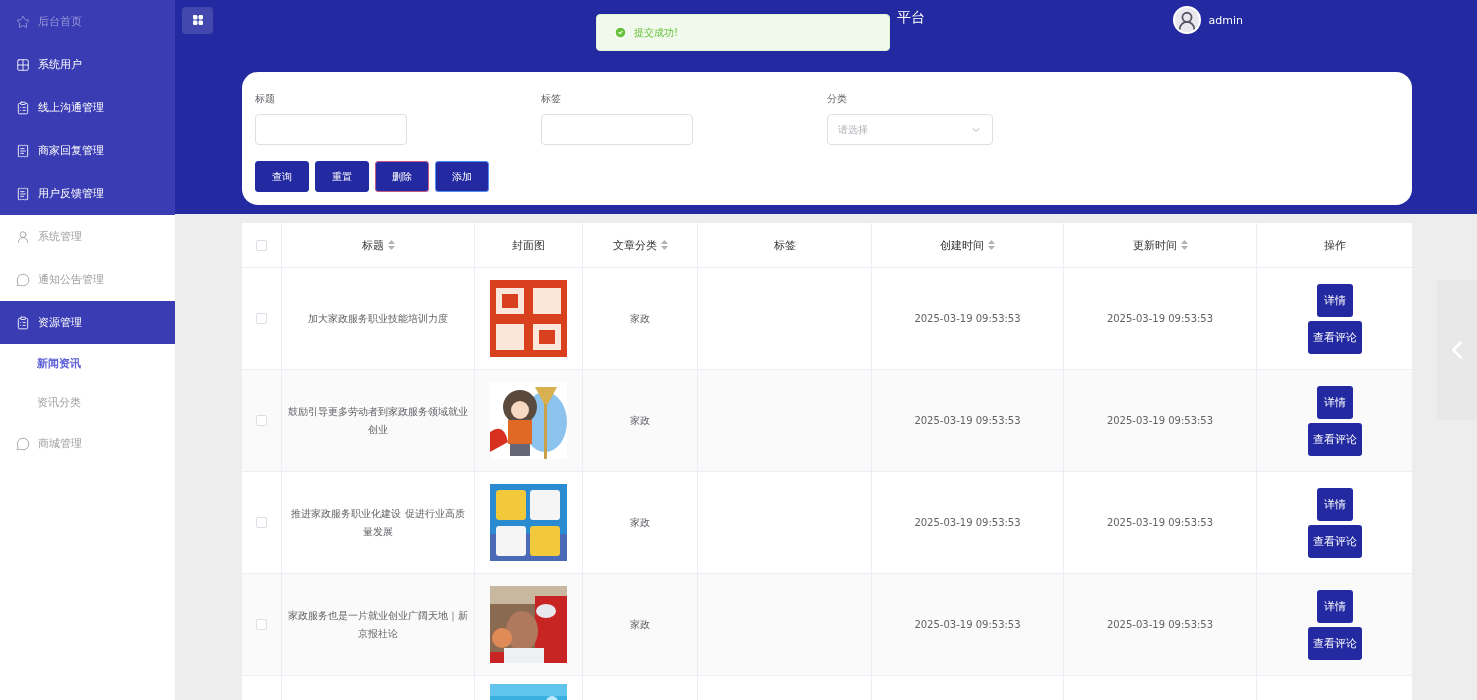 This screenshot has height=700, width=1477. What do you see at coordinates (1334, 245) in the screenshot?
I see `column-header: 操作` at bounding box center [1334, 245].